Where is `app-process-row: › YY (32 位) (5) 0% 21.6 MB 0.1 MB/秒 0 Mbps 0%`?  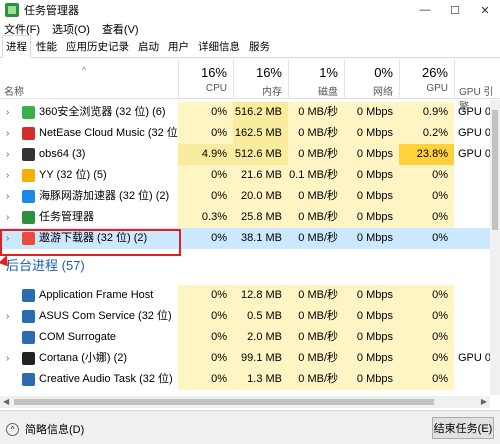 app-process-row: › YY (32 位) (5) 0% 21.6 MB 0.1 MB/秒 0 Mbps 0% is located at coordinates (250, 175).